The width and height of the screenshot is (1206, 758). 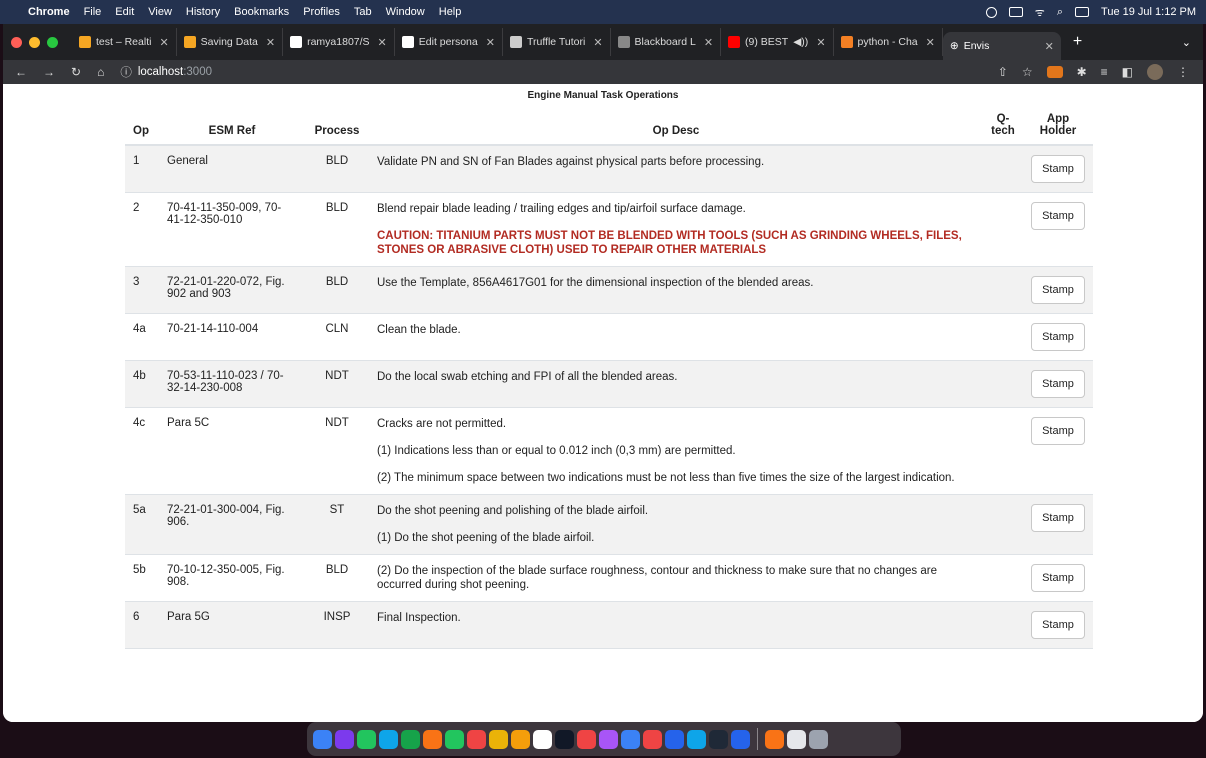 What do you see at coordinates (1003, 129) in the screenshot?
I see `header-qtech: Q-tech` at bounding box center [1003, 129].